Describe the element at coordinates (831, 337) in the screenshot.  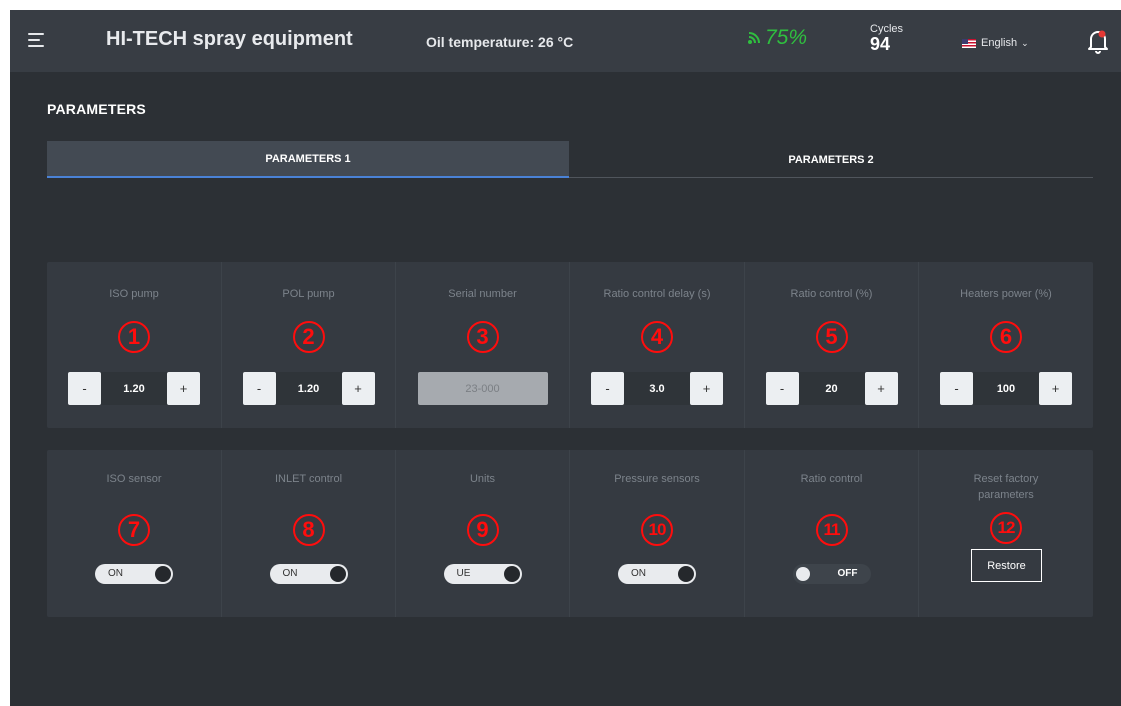
I see `marker-badge: 5` at that location.